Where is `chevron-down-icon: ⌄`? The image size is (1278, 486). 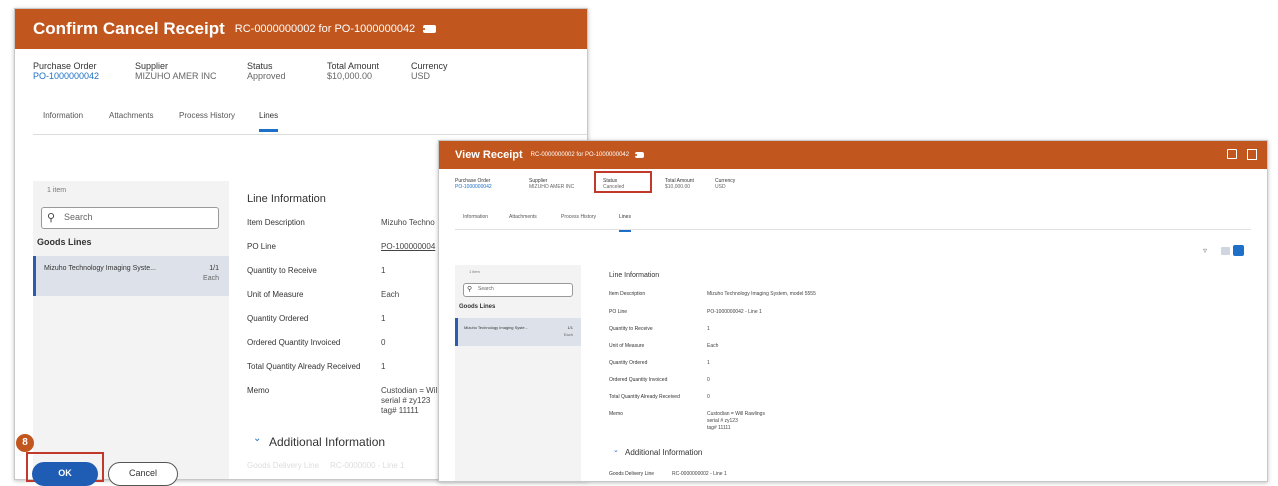
chevron-down-icon: ⌄ is located at coordinates (257, 438).